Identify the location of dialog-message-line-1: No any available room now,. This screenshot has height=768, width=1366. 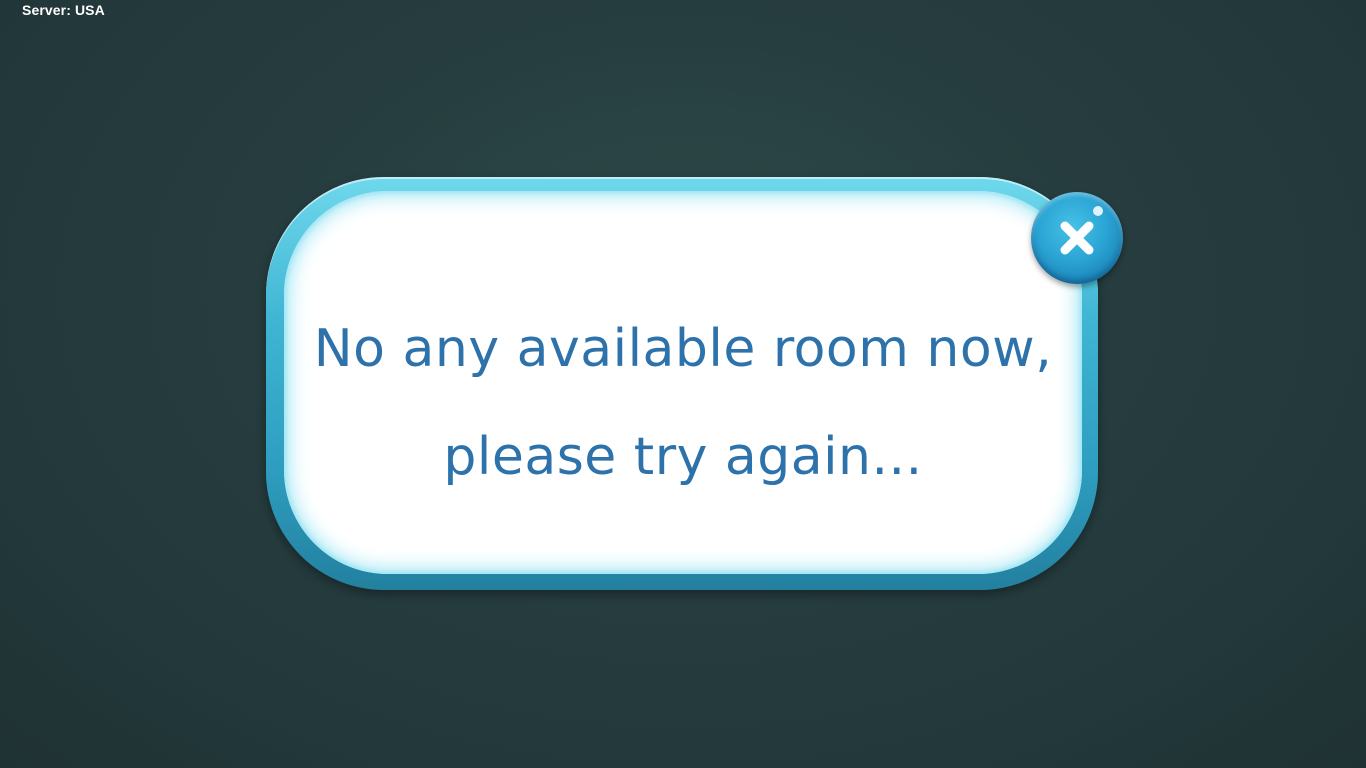
(683, 349).